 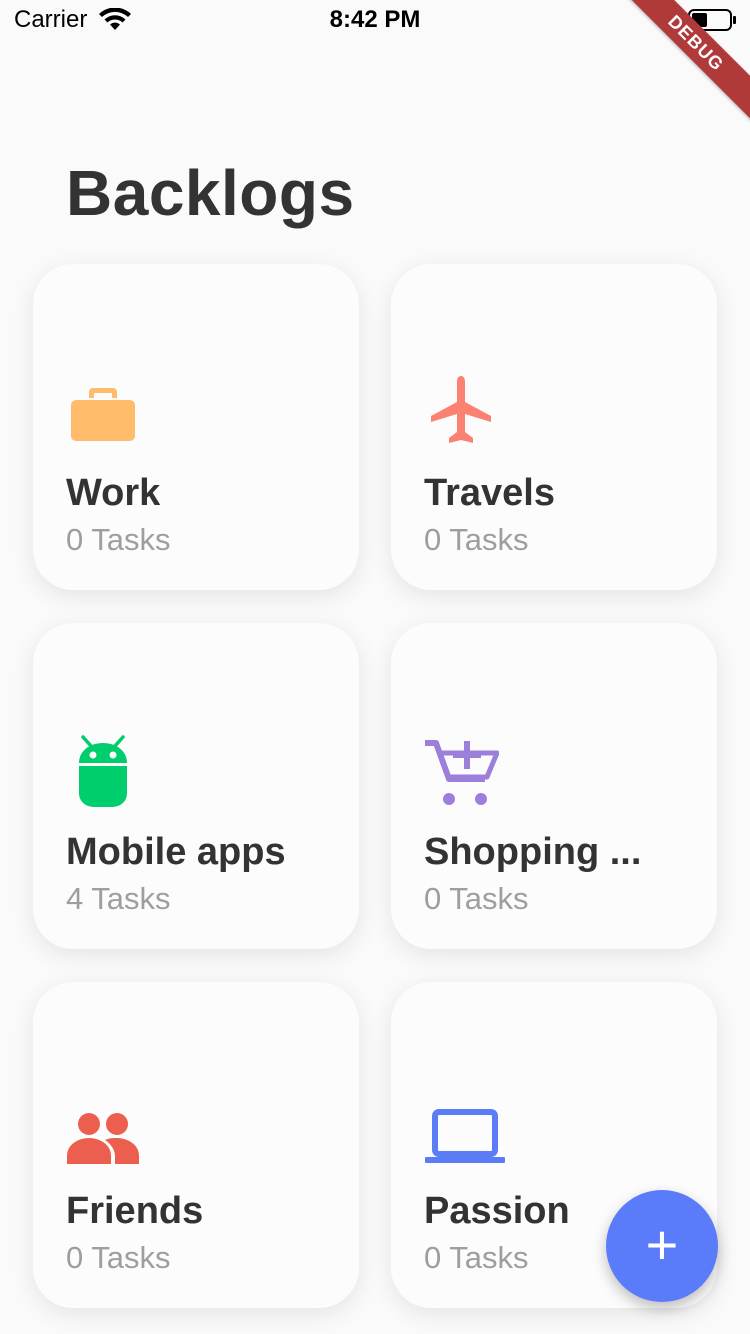 I want to click on backlog-card-mobile-apps: Mobile apps 4 Tasks, so click(x=196, y=786).